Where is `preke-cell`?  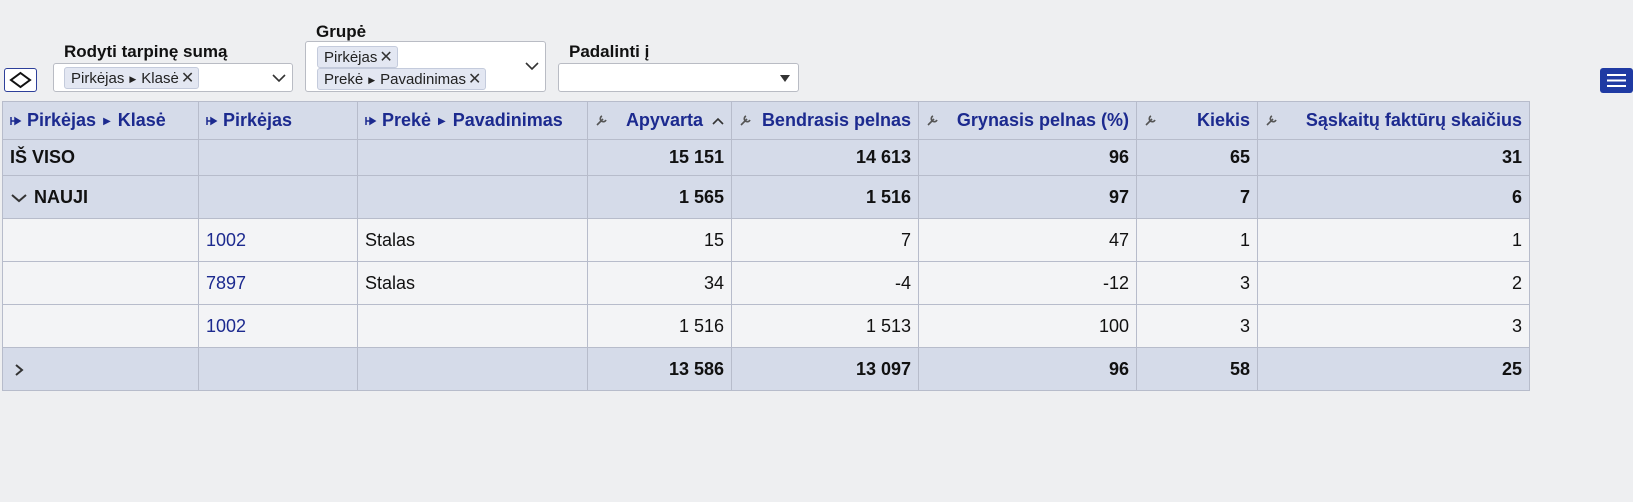
preke-cell is located at coordinates (472, 326).